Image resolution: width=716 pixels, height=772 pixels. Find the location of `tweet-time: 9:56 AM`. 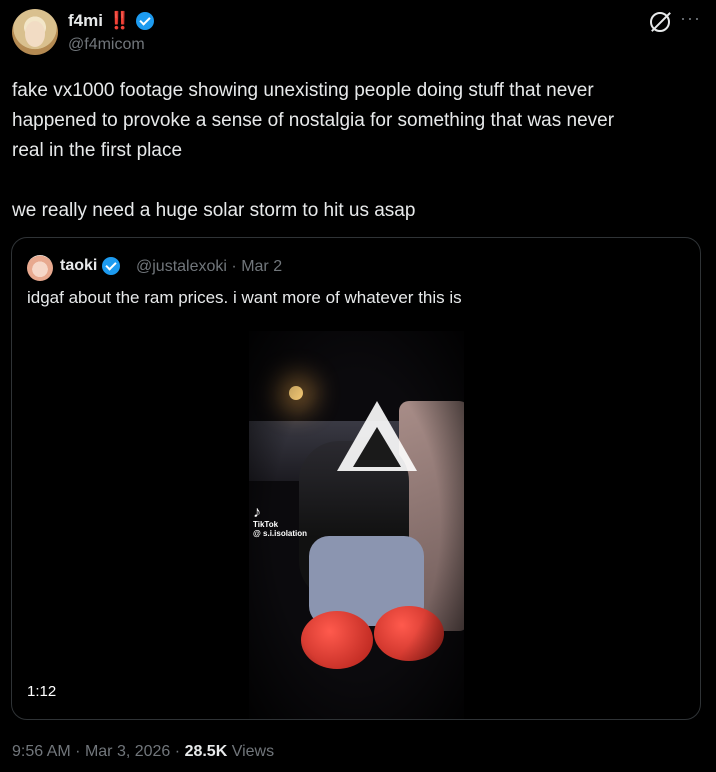

tweet-time: 9:56 AM is located at coordinates (41, 751).